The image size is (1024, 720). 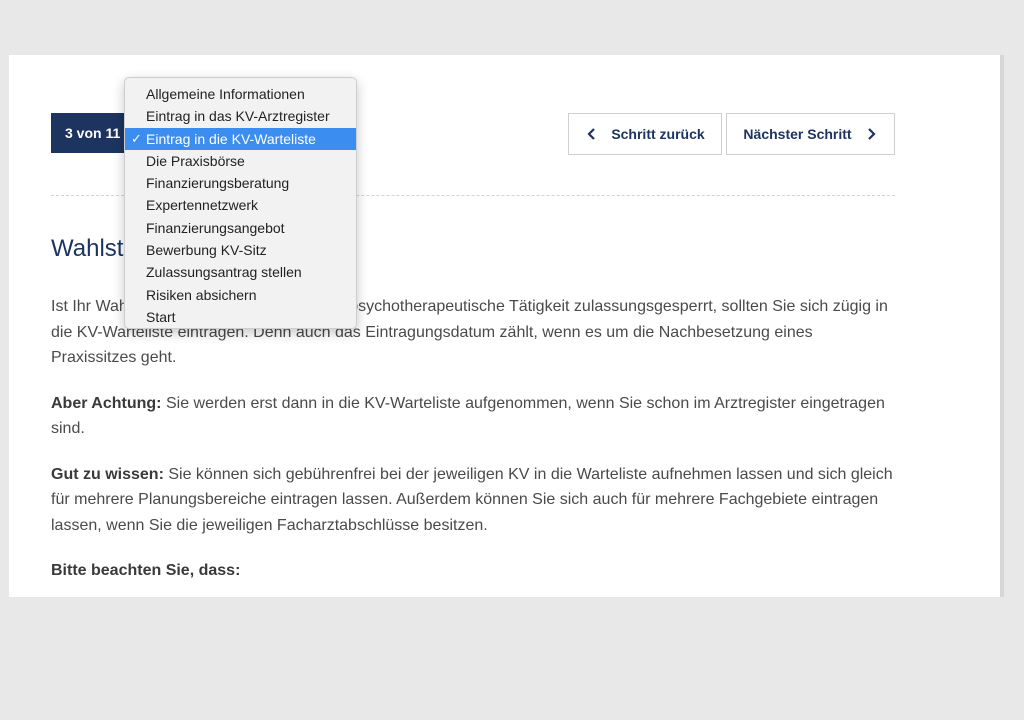 I want to click on dropdown-item-label: Allgemeine Informationen, so click(x=225, y=94).